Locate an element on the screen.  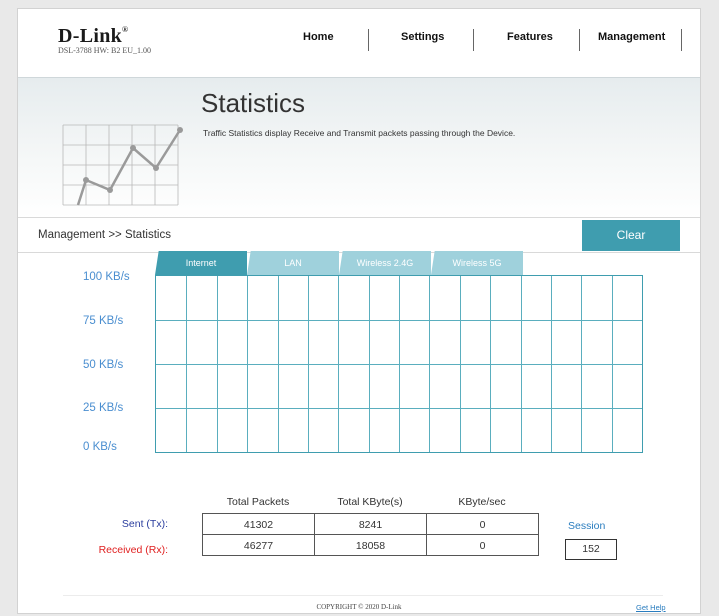
nav-settings: Settings is located at coordinates (422, 37).